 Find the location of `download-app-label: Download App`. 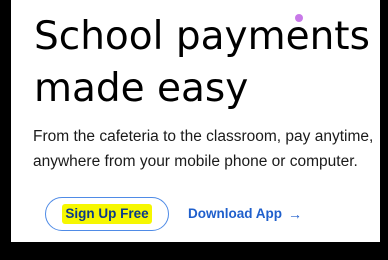

download-app-label: Download App is located at coordinates (235, 213).